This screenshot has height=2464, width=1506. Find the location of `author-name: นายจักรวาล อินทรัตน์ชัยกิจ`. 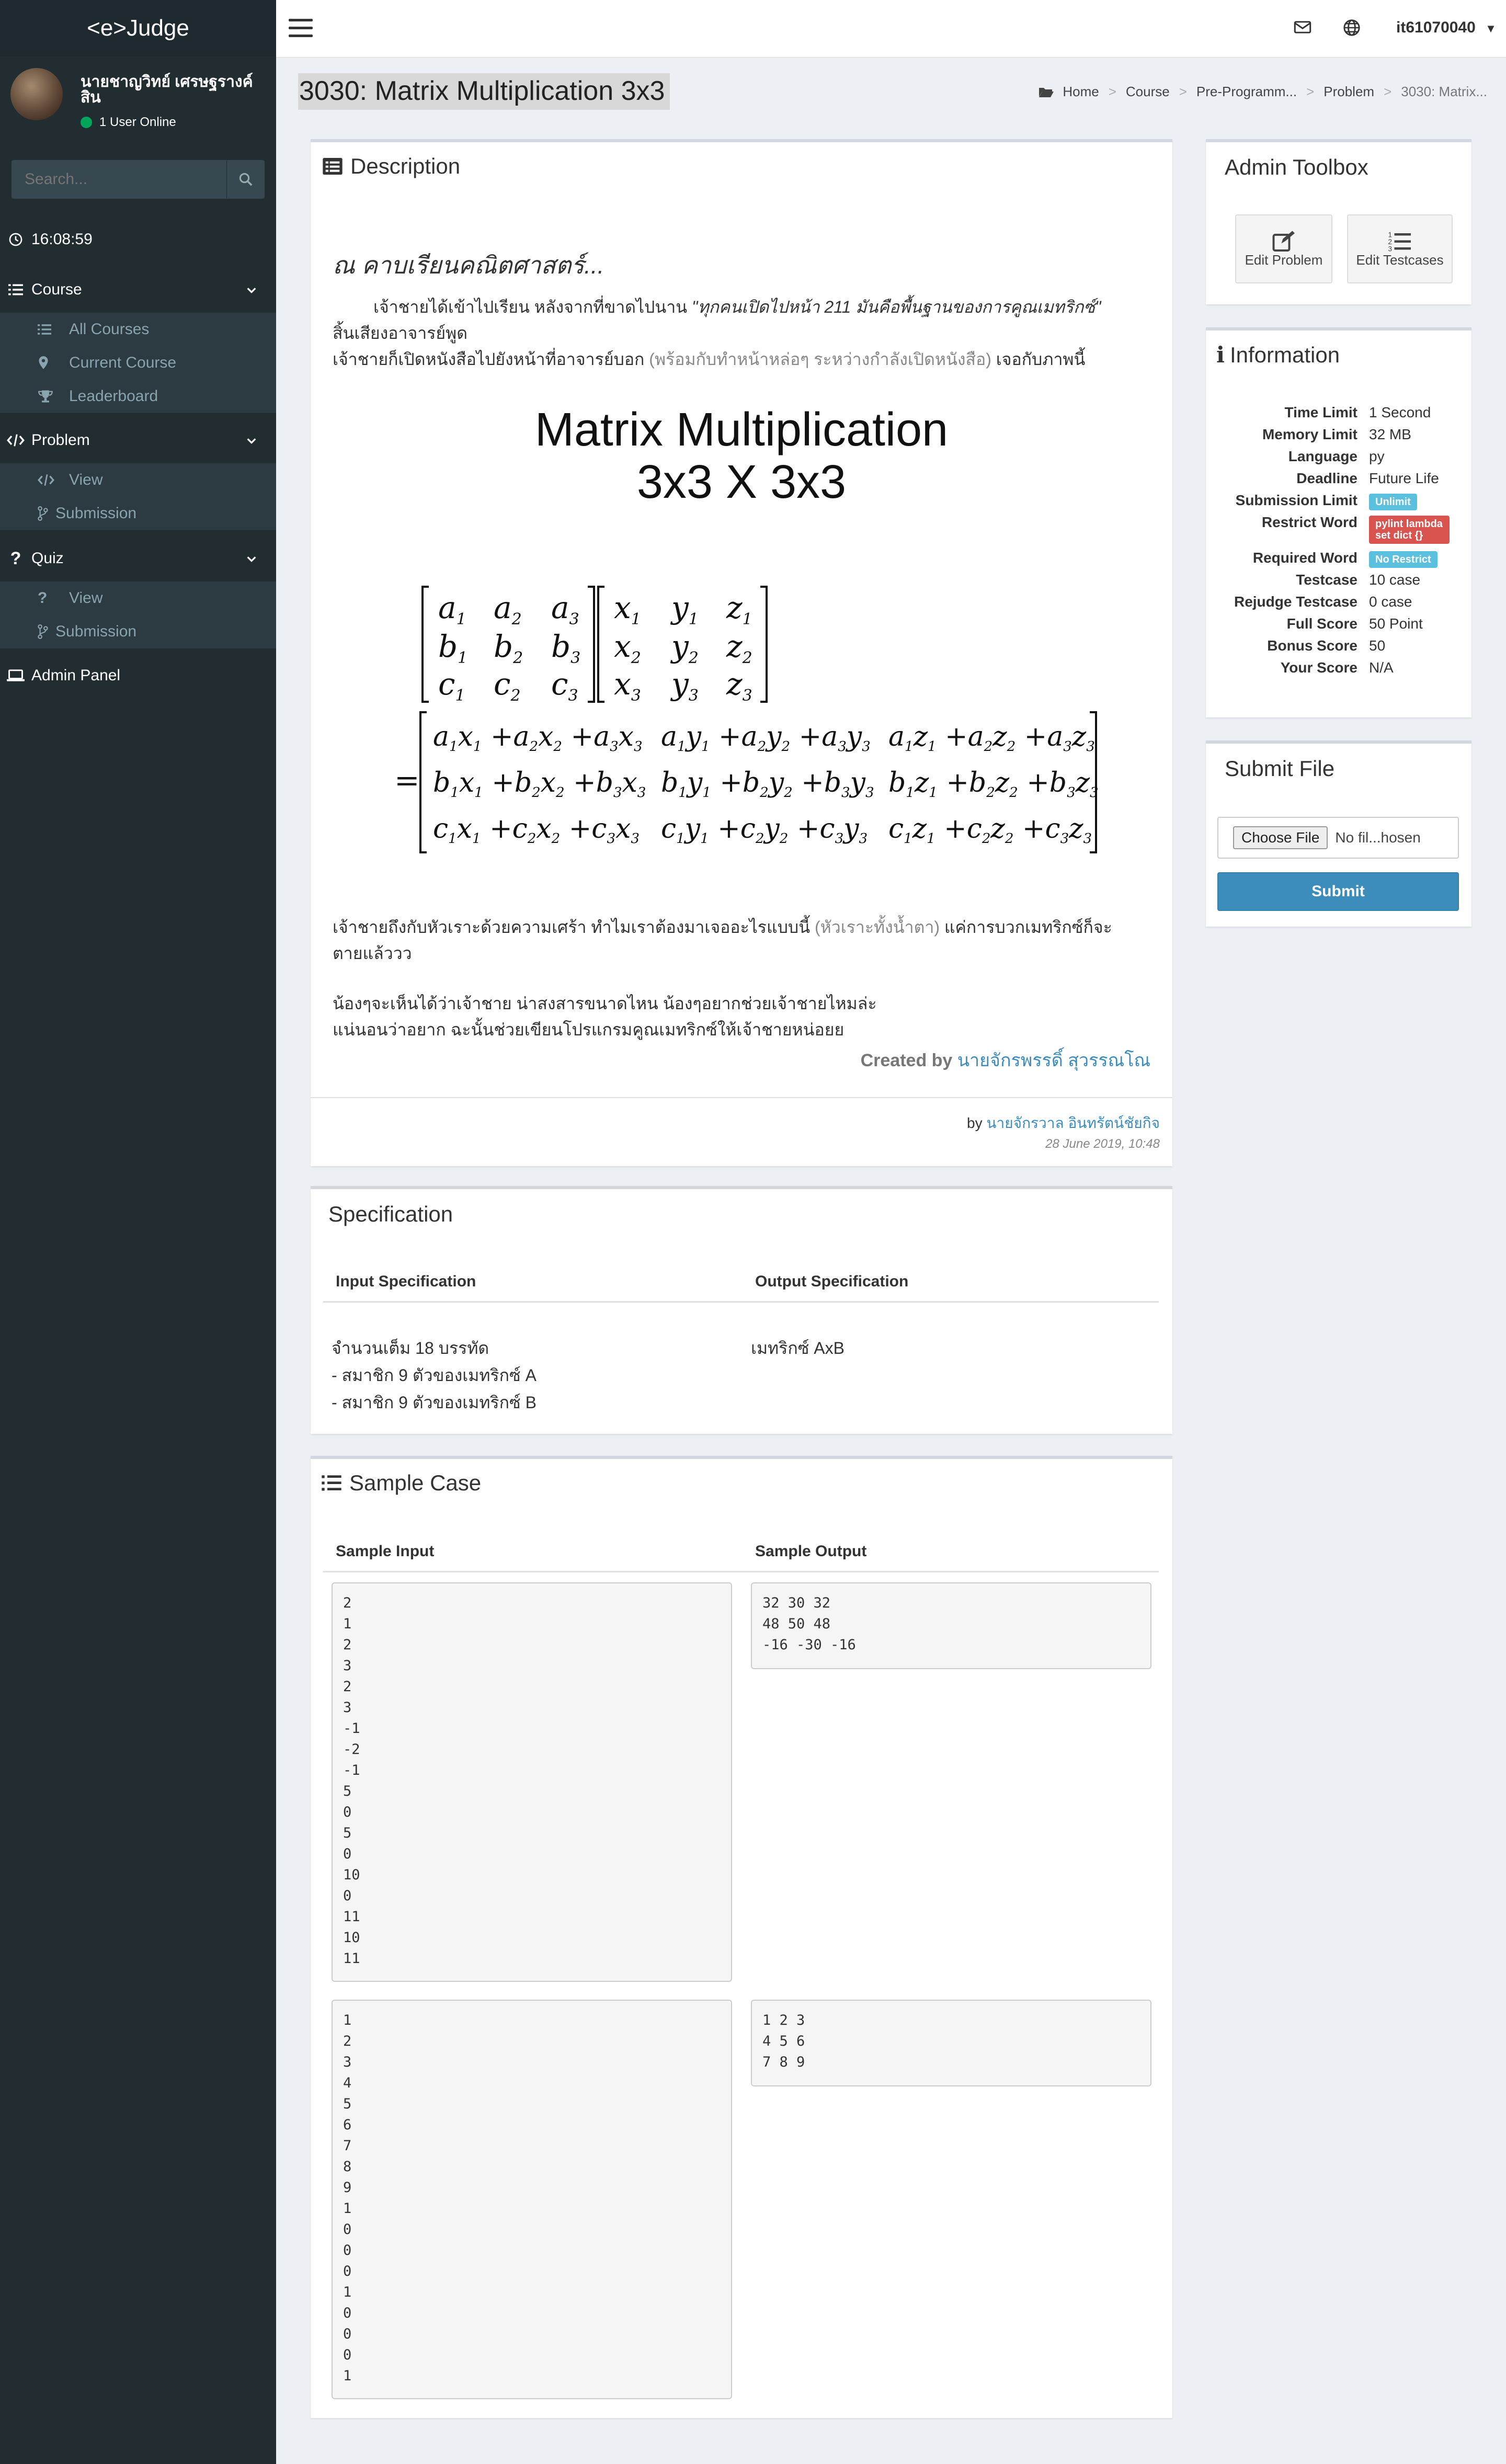

author-name: นายจักรวาล อินทรัตน์ชัยกิจ is located at coordinates (1073, 1123).